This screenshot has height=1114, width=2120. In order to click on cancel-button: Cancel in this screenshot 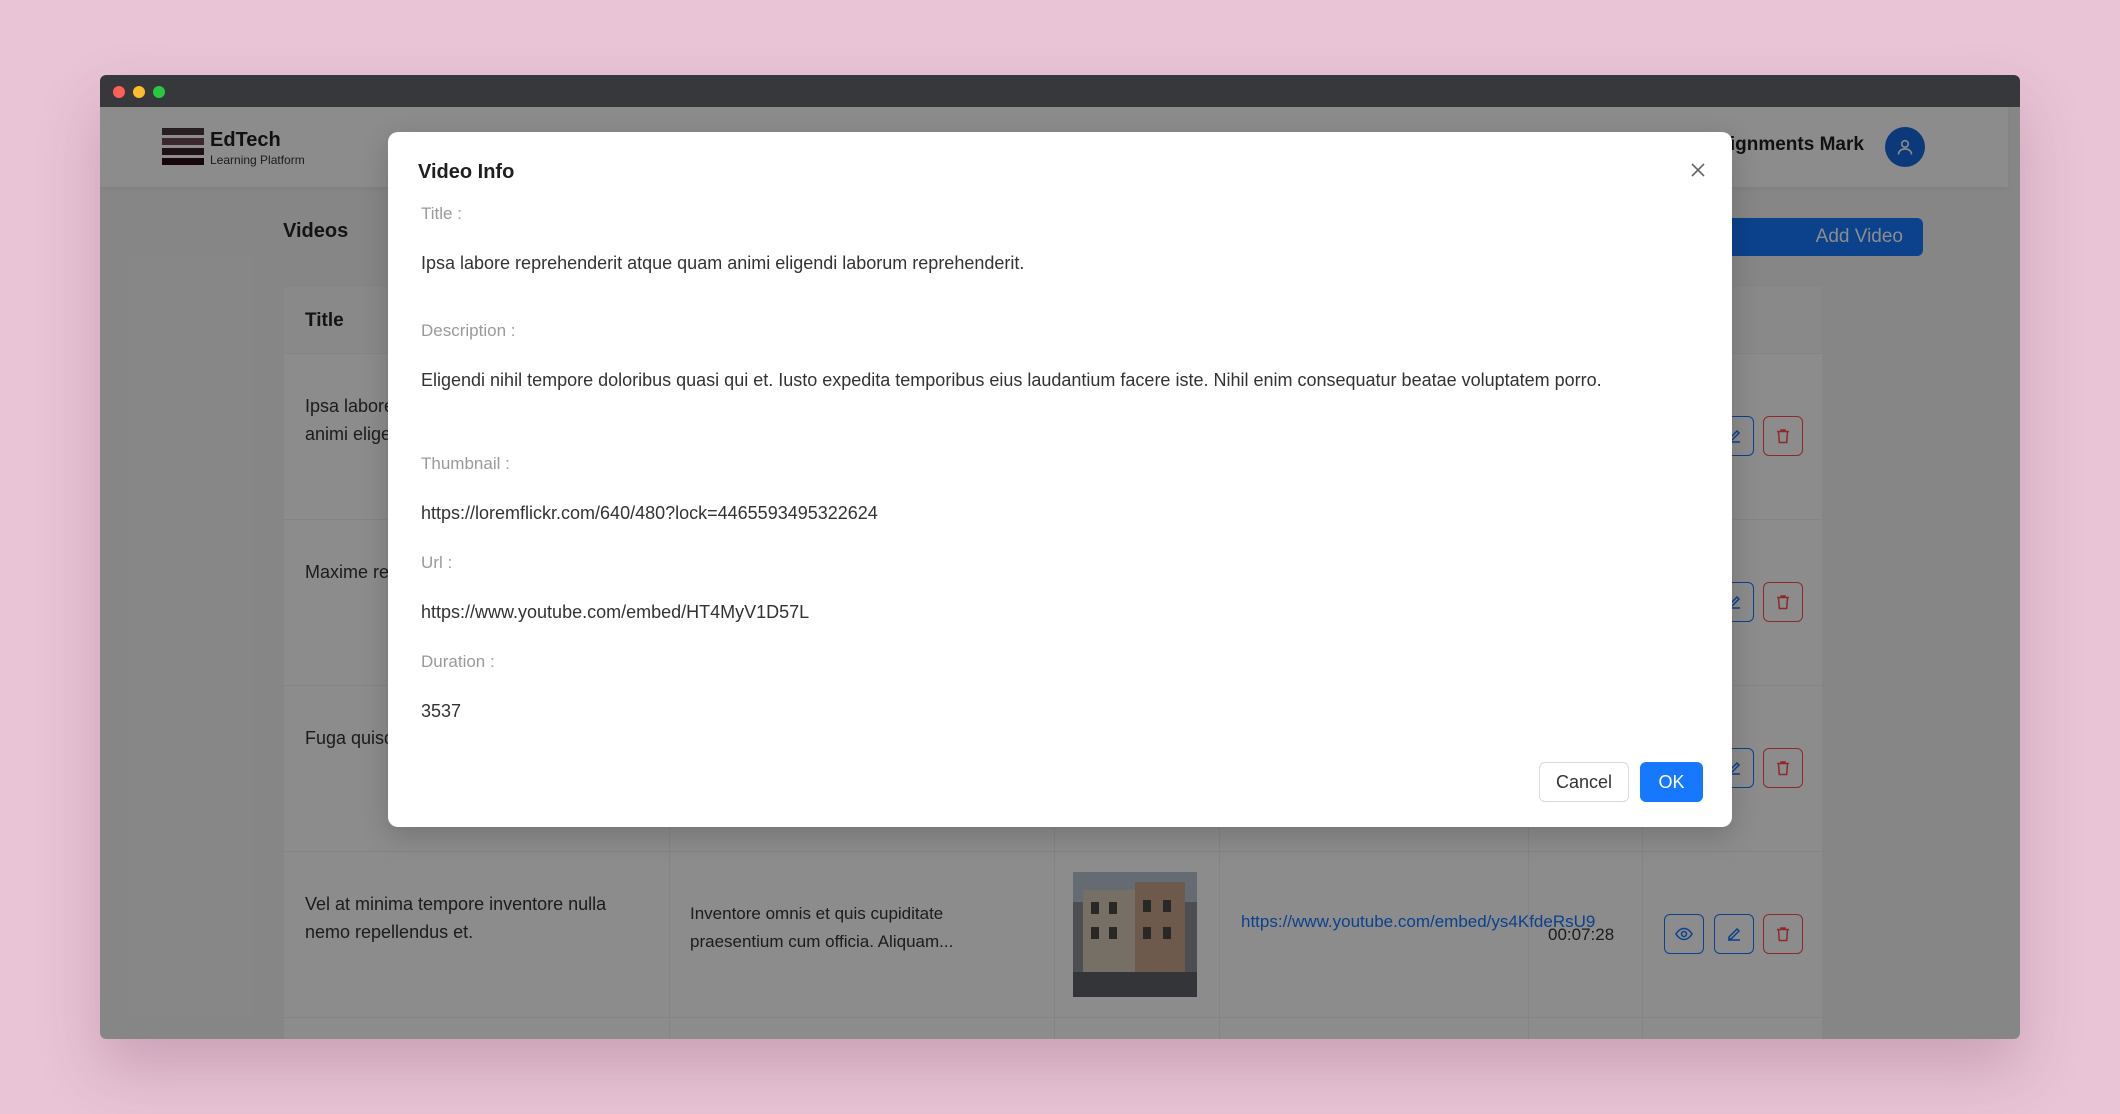, I will do `click(1584, 782)`.